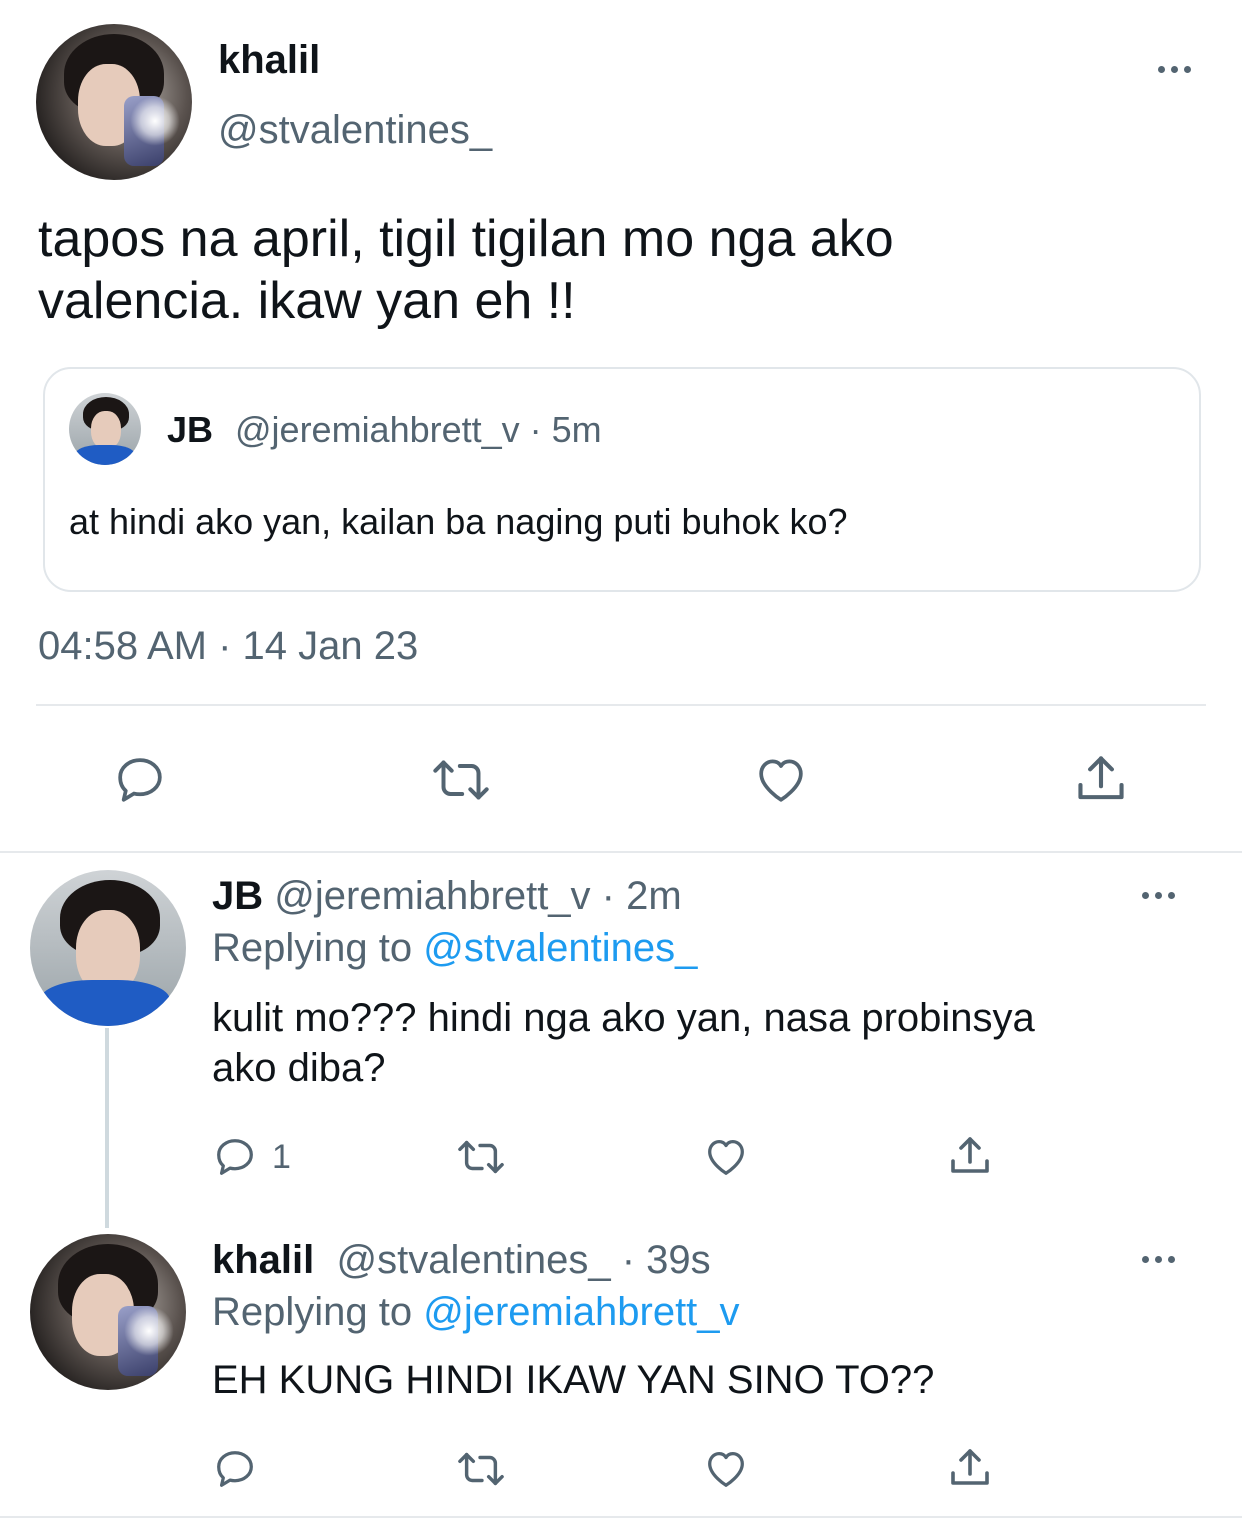 Image resolution: width=1242 pixels, height=1521 pixels. Describe the element at coordinates (621, 852) in the screenshot. I see `section-divider` at that location.